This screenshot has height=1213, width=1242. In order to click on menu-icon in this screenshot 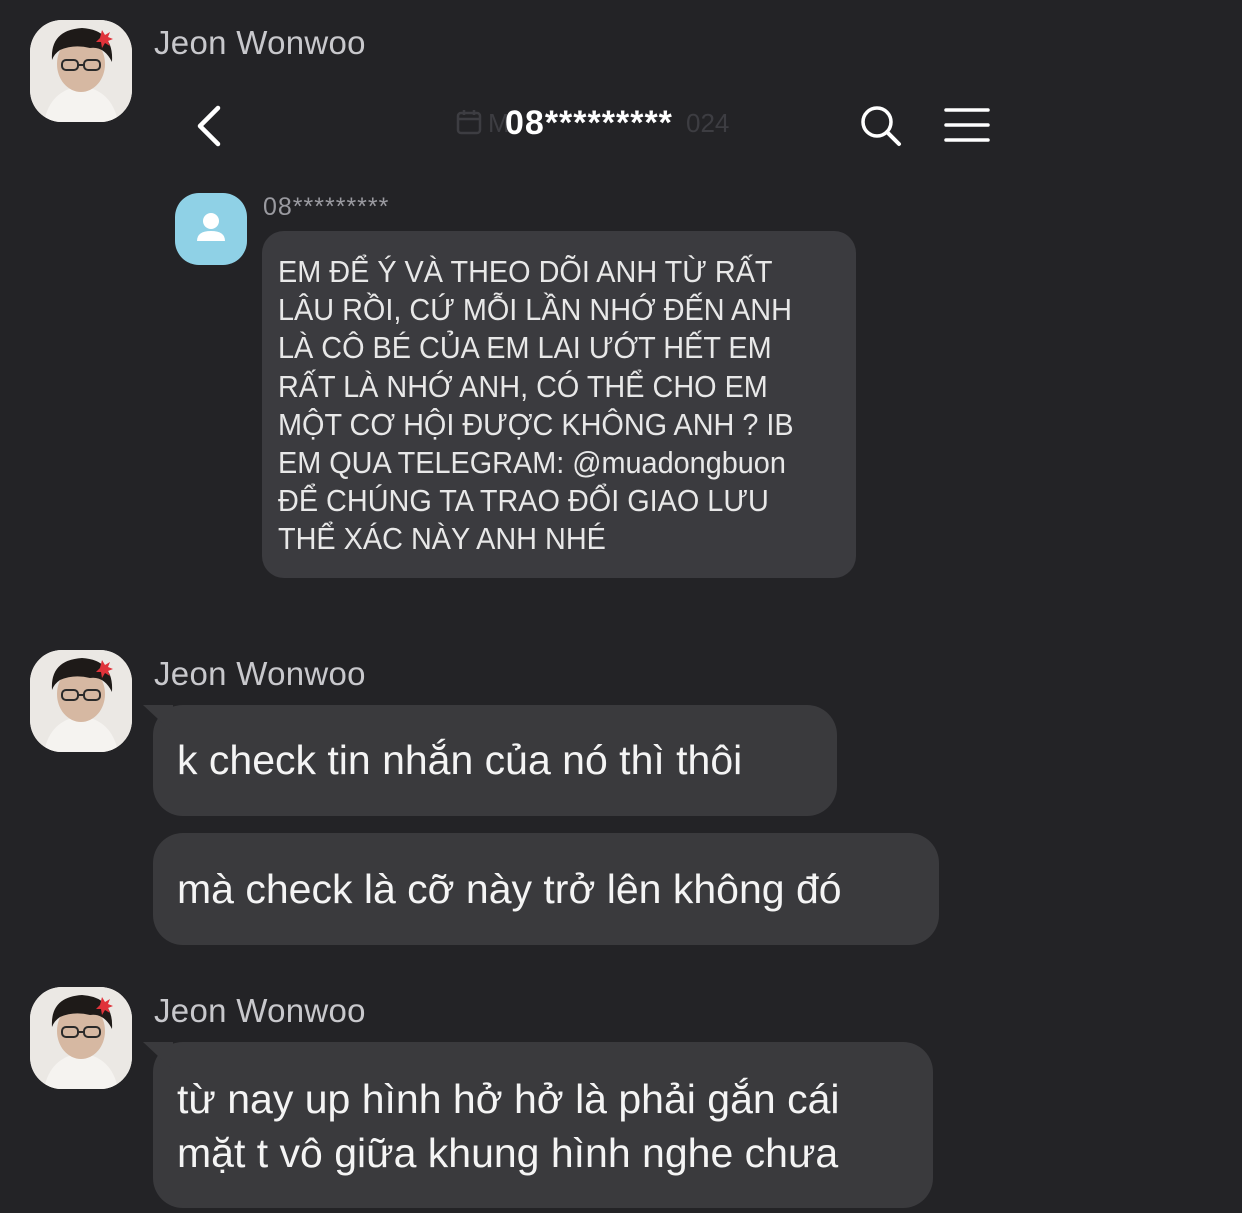, I will do `click(967, 125)`.